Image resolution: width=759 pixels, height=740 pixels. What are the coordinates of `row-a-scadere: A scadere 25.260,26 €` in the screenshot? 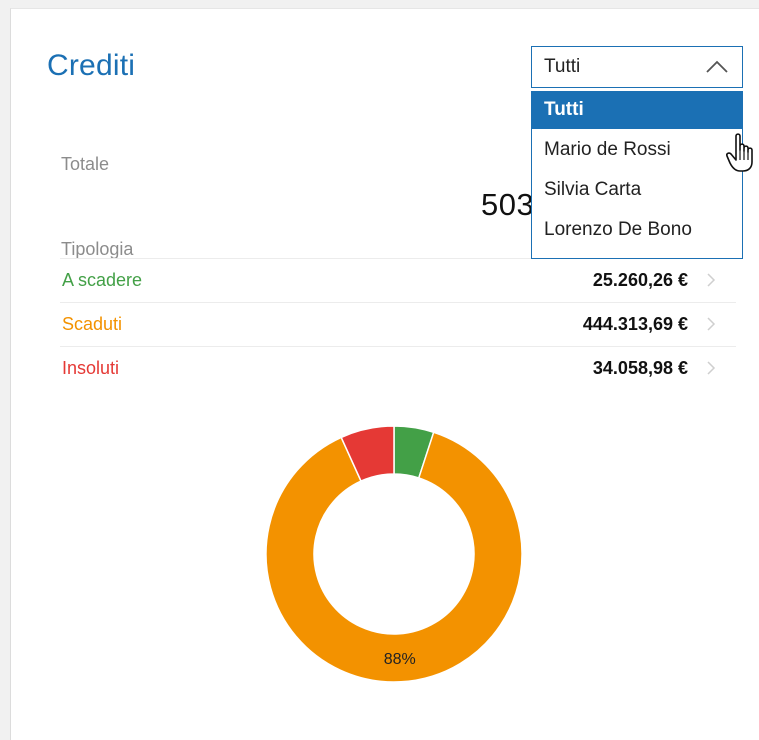 It's located at (398, 280).